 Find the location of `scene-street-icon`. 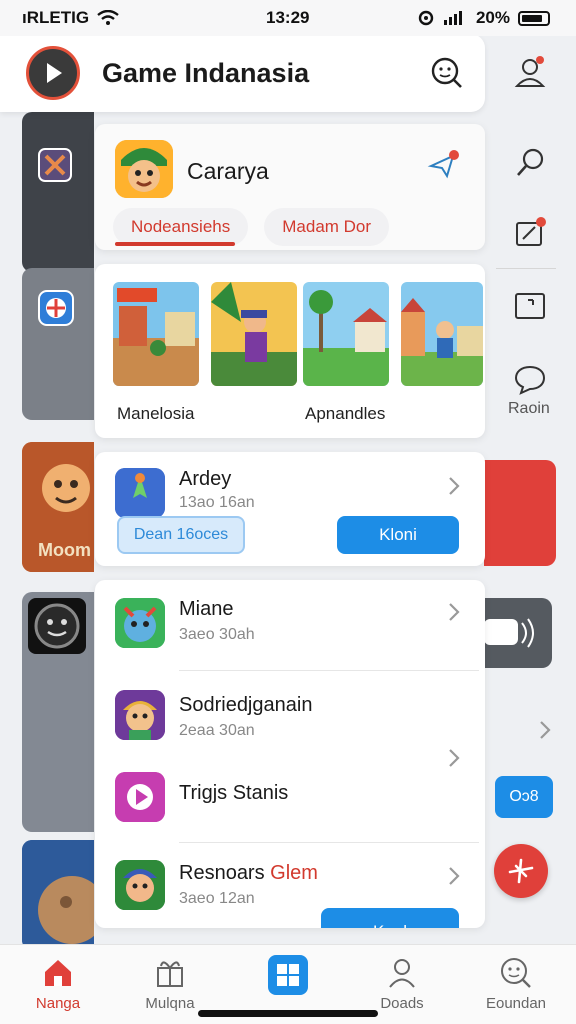

scene-street-icon is located at coordinates (442, 334).